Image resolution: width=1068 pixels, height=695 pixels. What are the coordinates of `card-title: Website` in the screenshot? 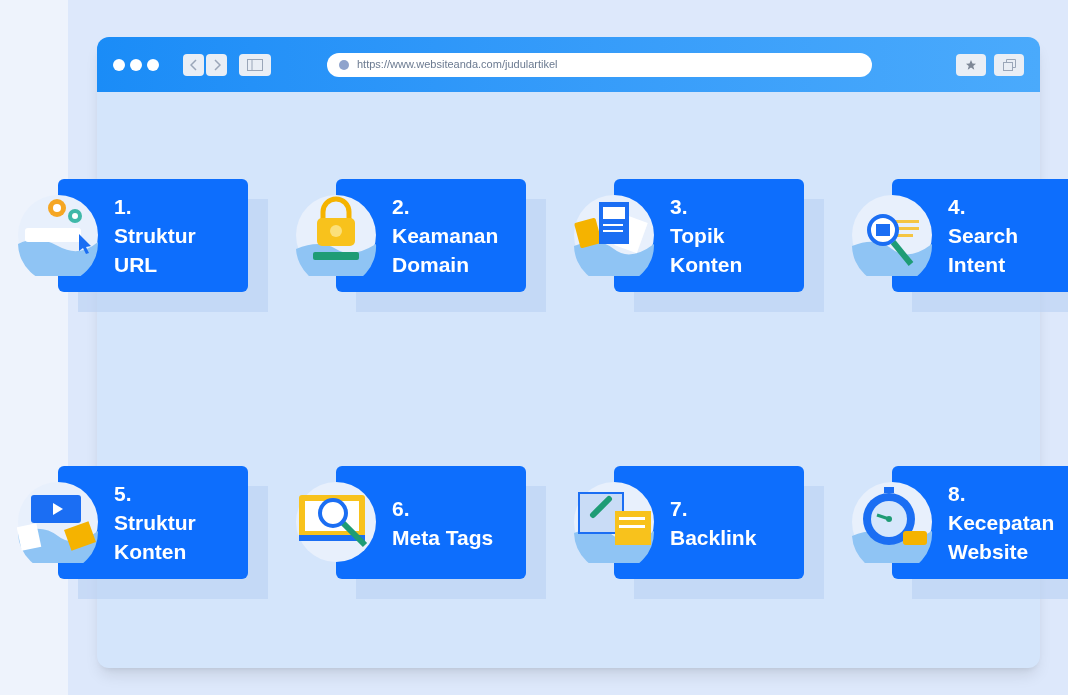 It's located at (988, 552).